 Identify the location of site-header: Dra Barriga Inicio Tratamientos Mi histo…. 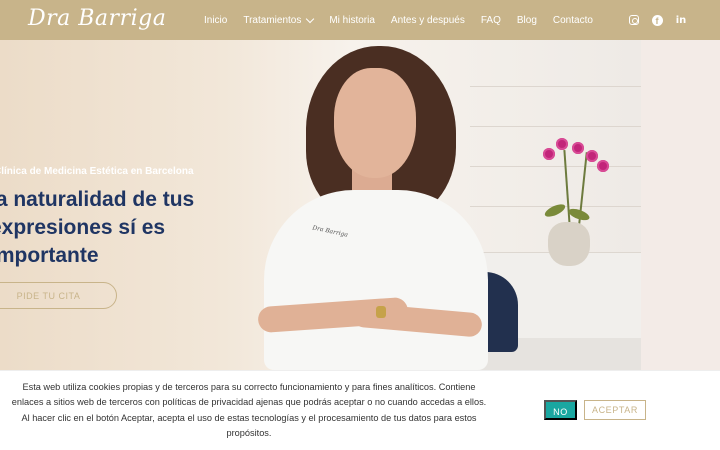
(360, 20).